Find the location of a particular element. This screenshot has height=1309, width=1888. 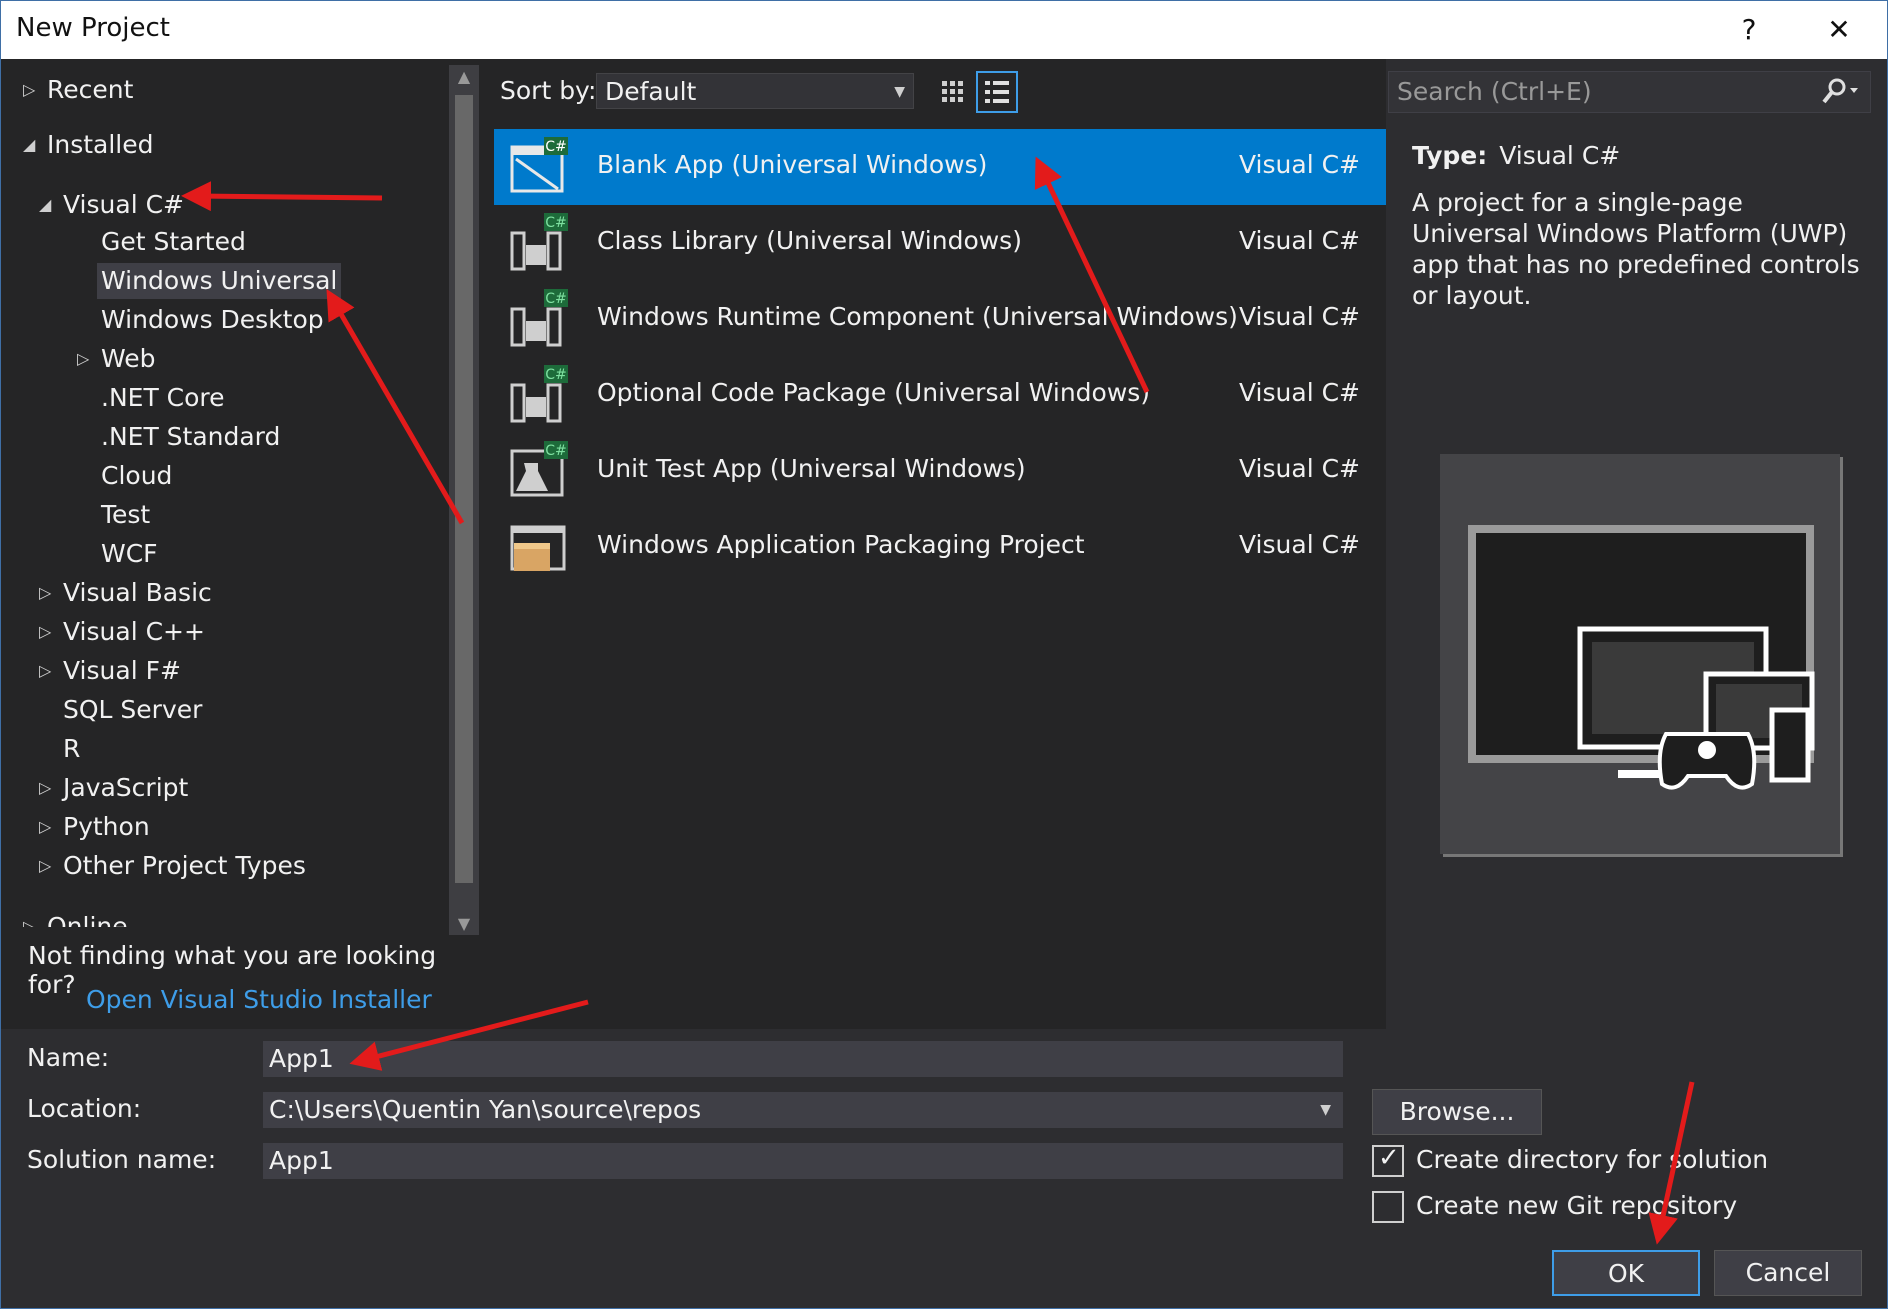

tree-item-r: R is located at coordinates (71, 749).